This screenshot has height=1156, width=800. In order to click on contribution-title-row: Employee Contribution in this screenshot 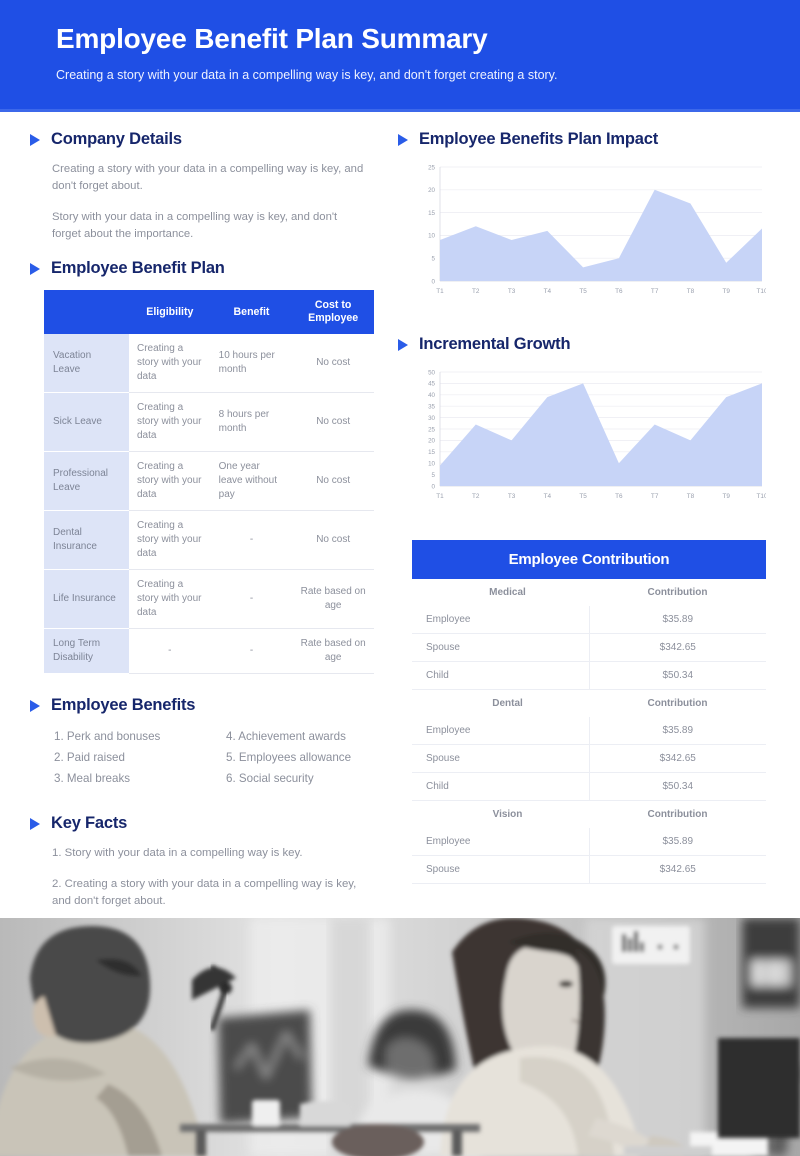, I will do `click(589, 559)`.